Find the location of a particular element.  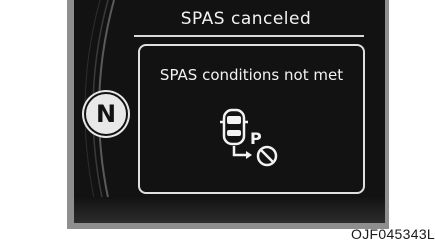

title-divider is located at coordinates (249, 36).